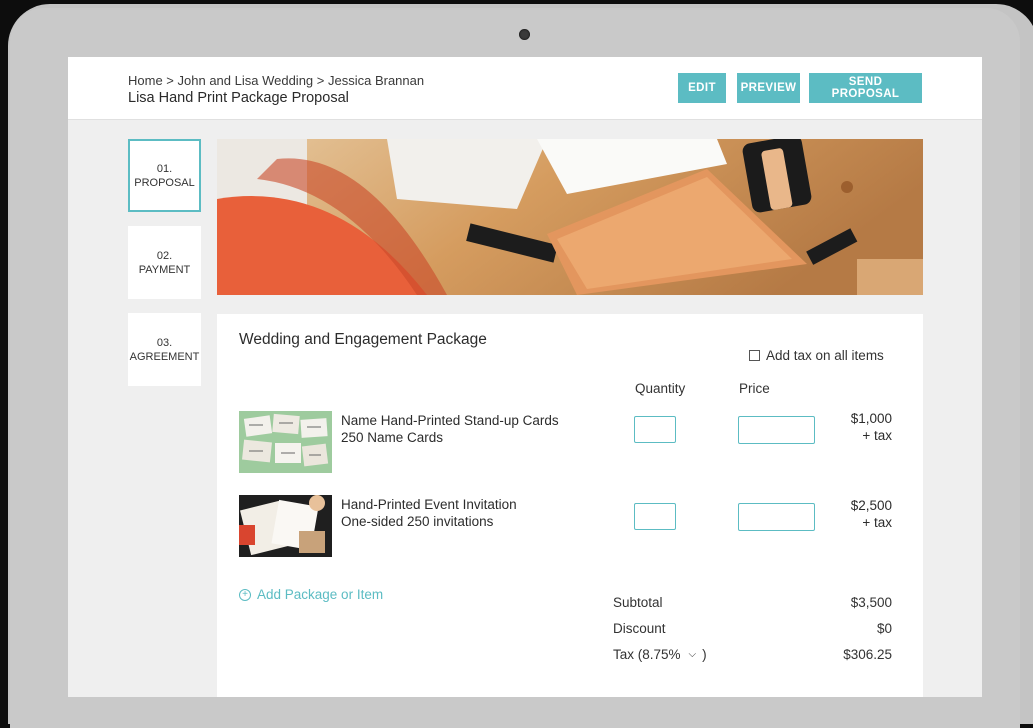  I want to click on breadcrumb-client: Jessica Brannan, so click(376, 80).